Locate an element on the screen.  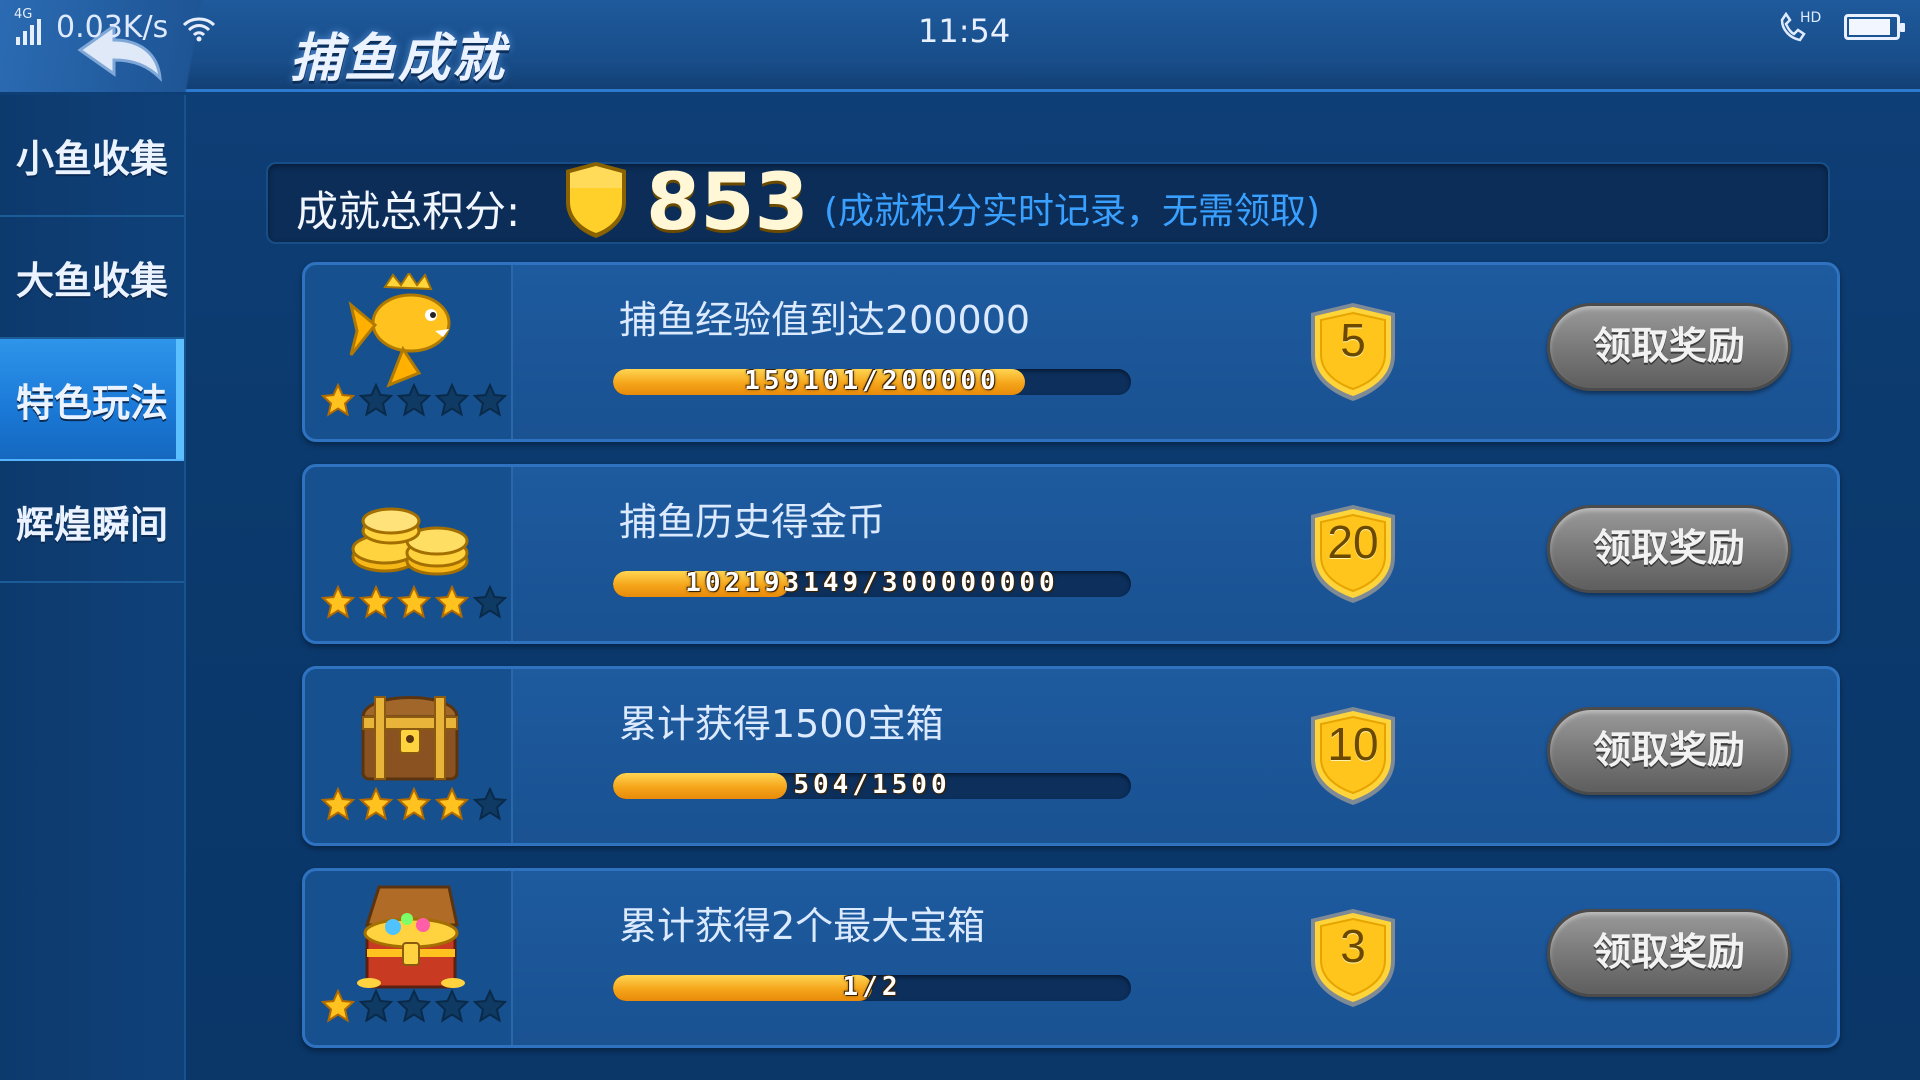
achievement-card: 捕鱼历史得金币 102193149/300000000 20 领取奖励 is located at coordinates (1071, 554).